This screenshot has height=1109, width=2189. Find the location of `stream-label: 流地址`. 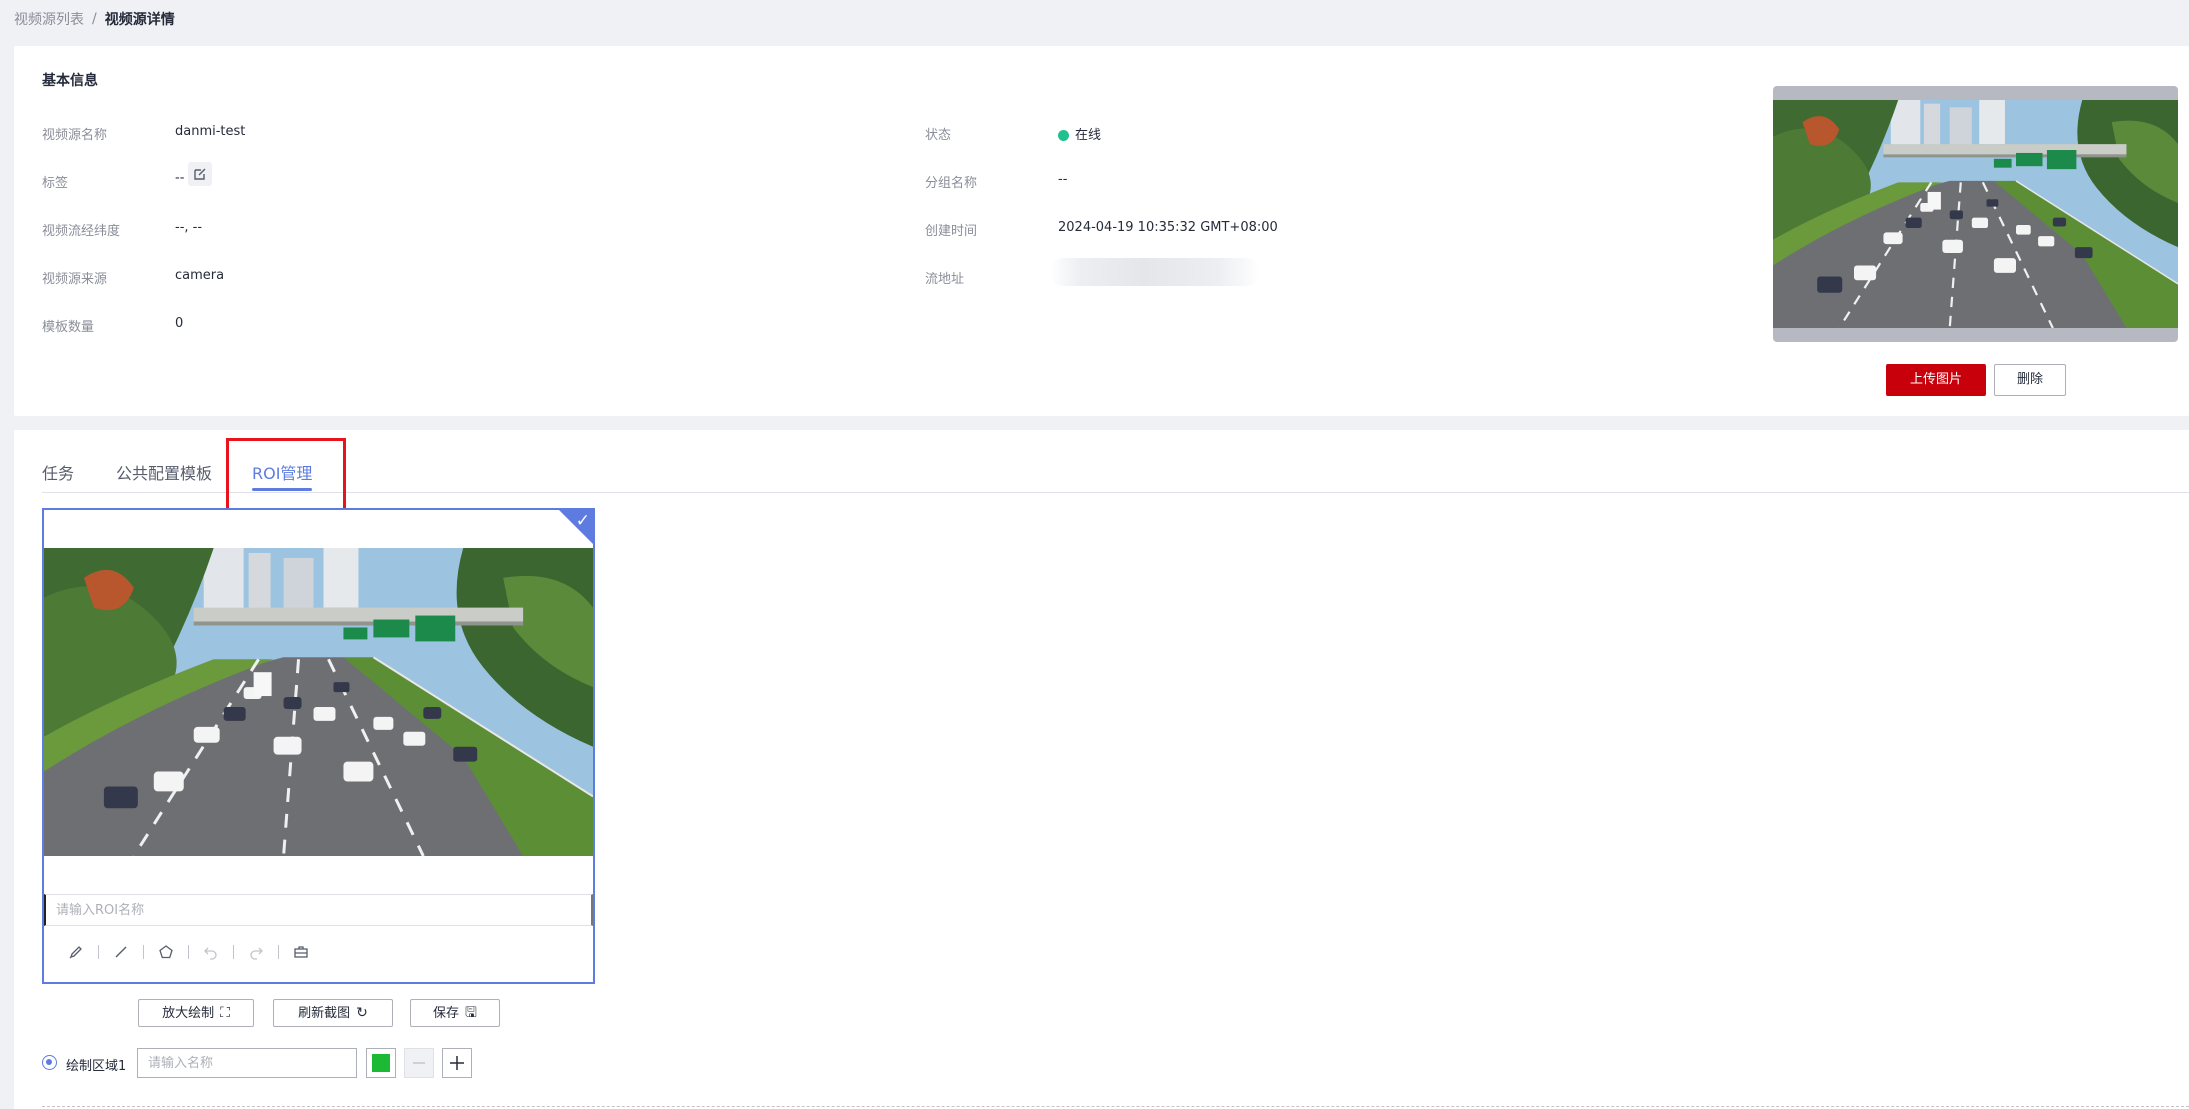

stream-label: 流地址 is located at coordinates (945, 279).